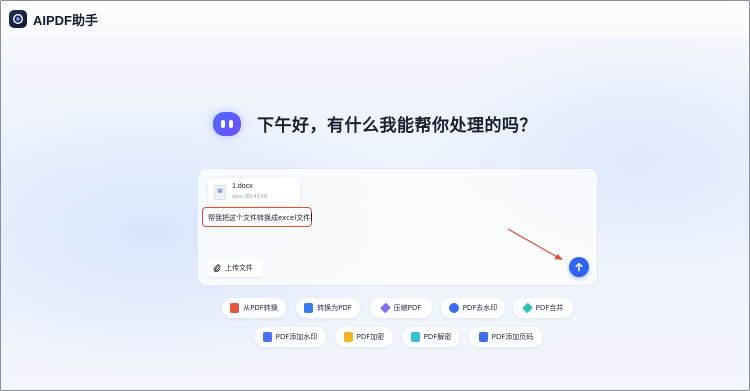 This screenshot has width=750, height=391. What do you see at coordinates (549, 308) in the screenshot?
I see `tool-label: PDF合并` at bounding box center [549, 308].